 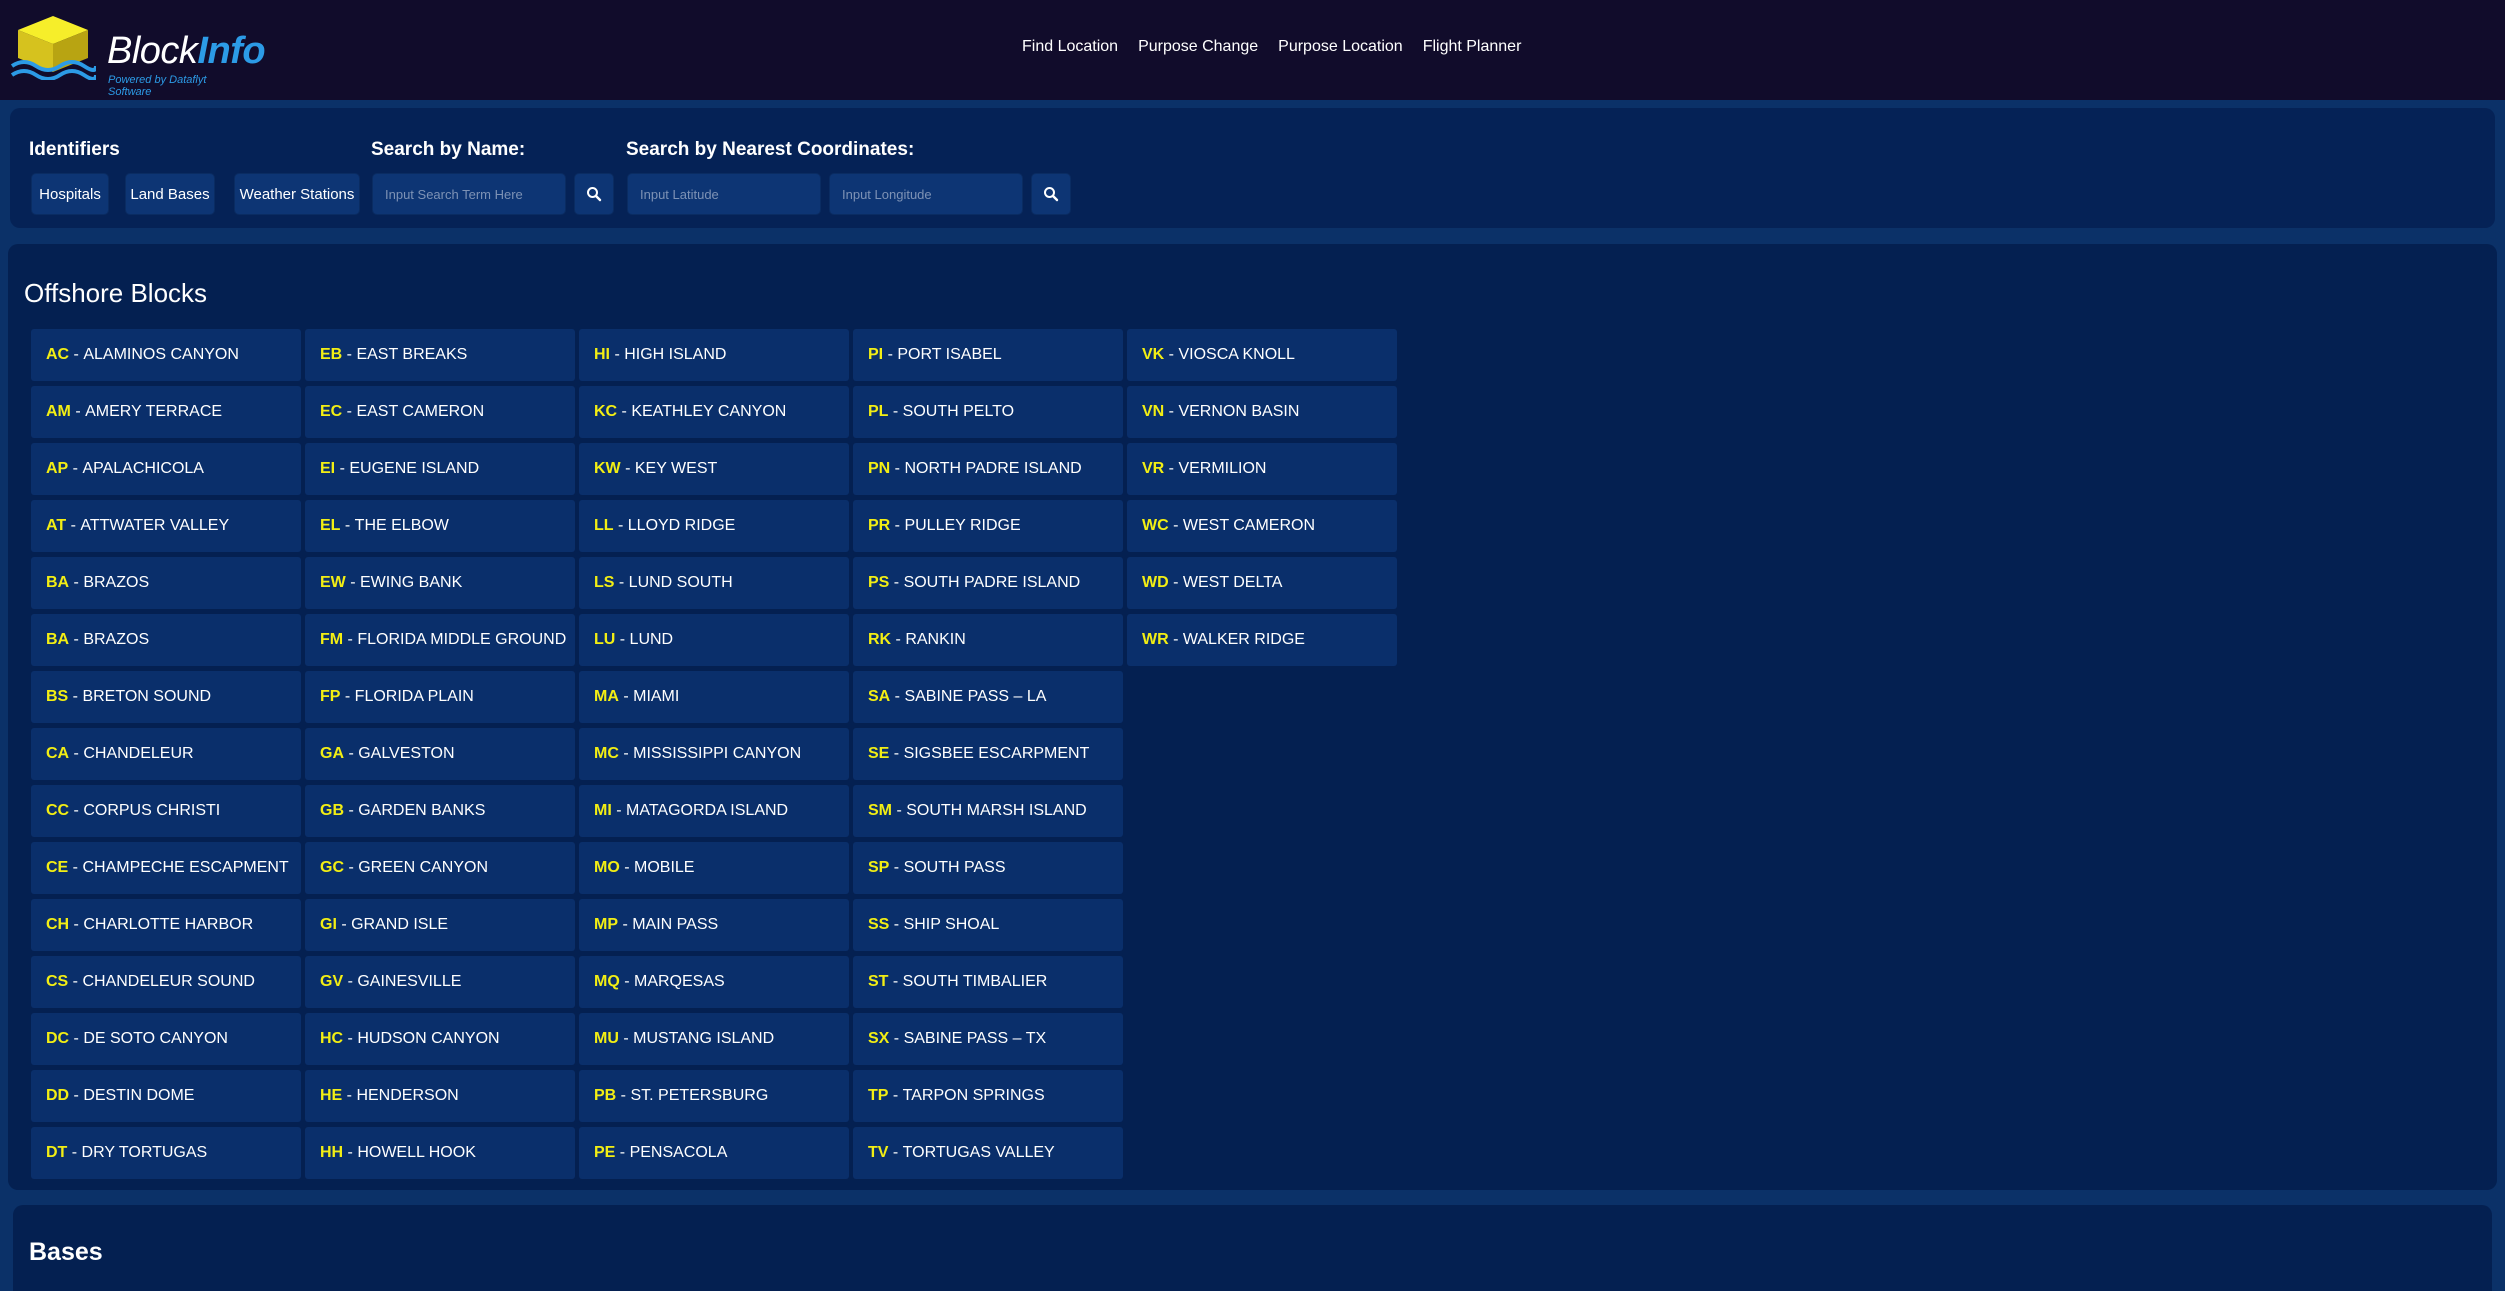 I want to click on block-code: DD, so click(x=58, y=1095).